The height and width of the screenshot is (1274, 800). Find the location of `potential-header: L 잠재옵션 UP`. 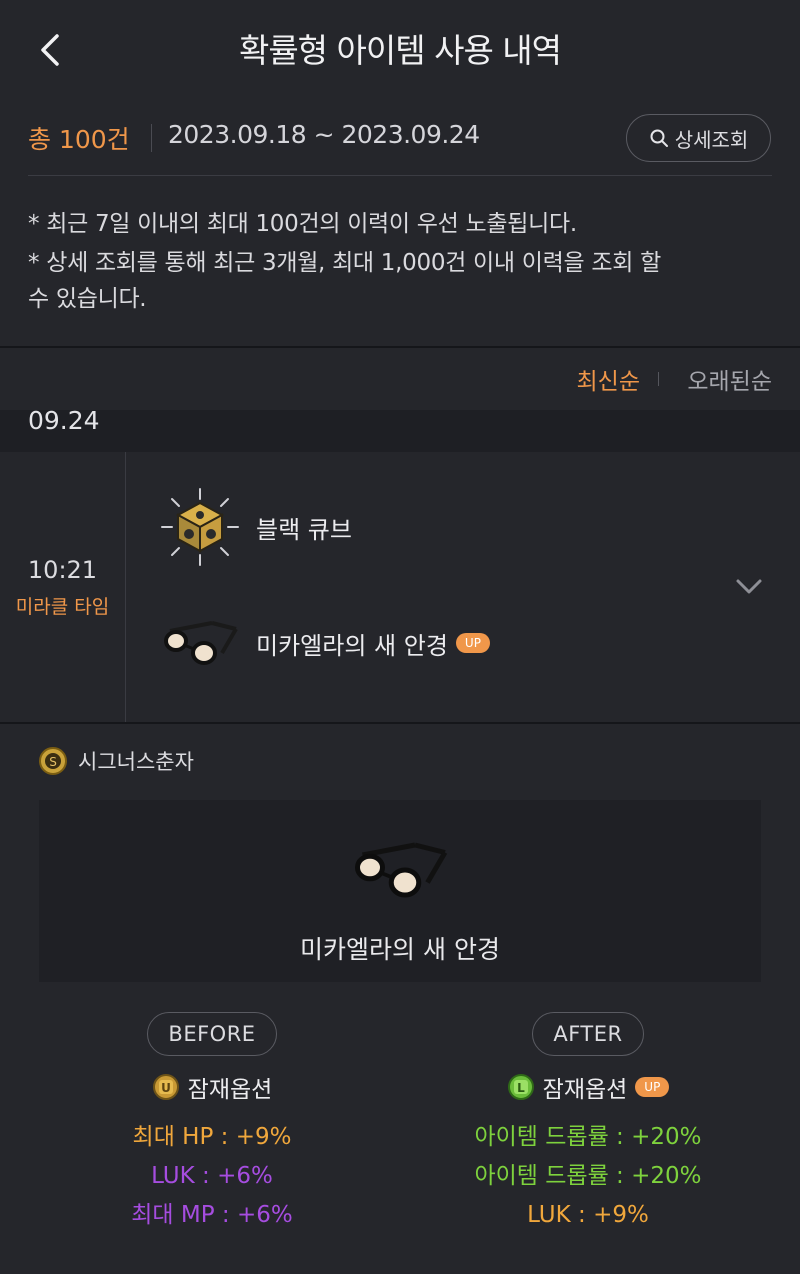

potential-header: L 잠재옵션 UP is located at coordinates (588, 1087).